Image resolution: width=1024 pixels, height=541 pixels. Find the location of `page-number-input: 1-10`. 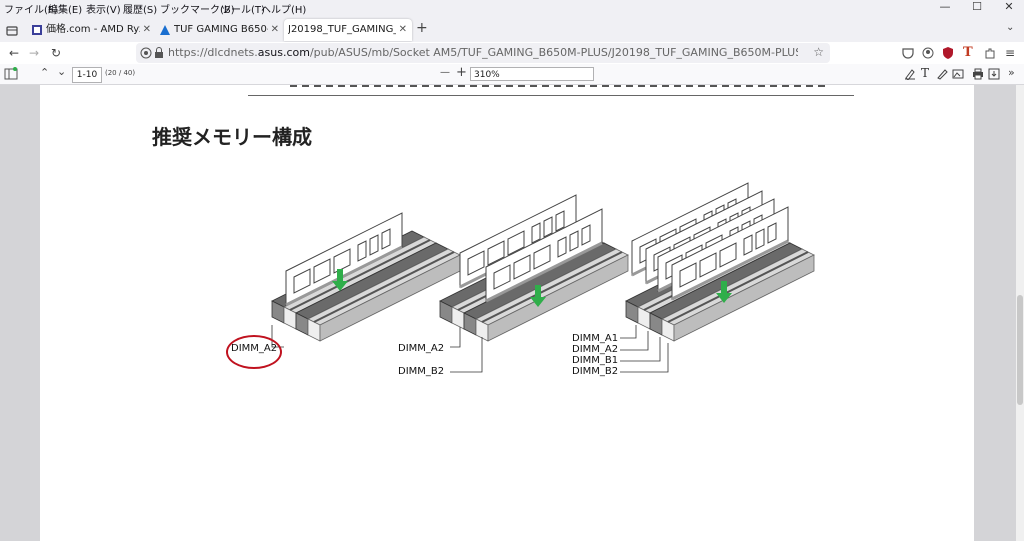

page-number-input: 1-10 is located at coordinates (87, 75).